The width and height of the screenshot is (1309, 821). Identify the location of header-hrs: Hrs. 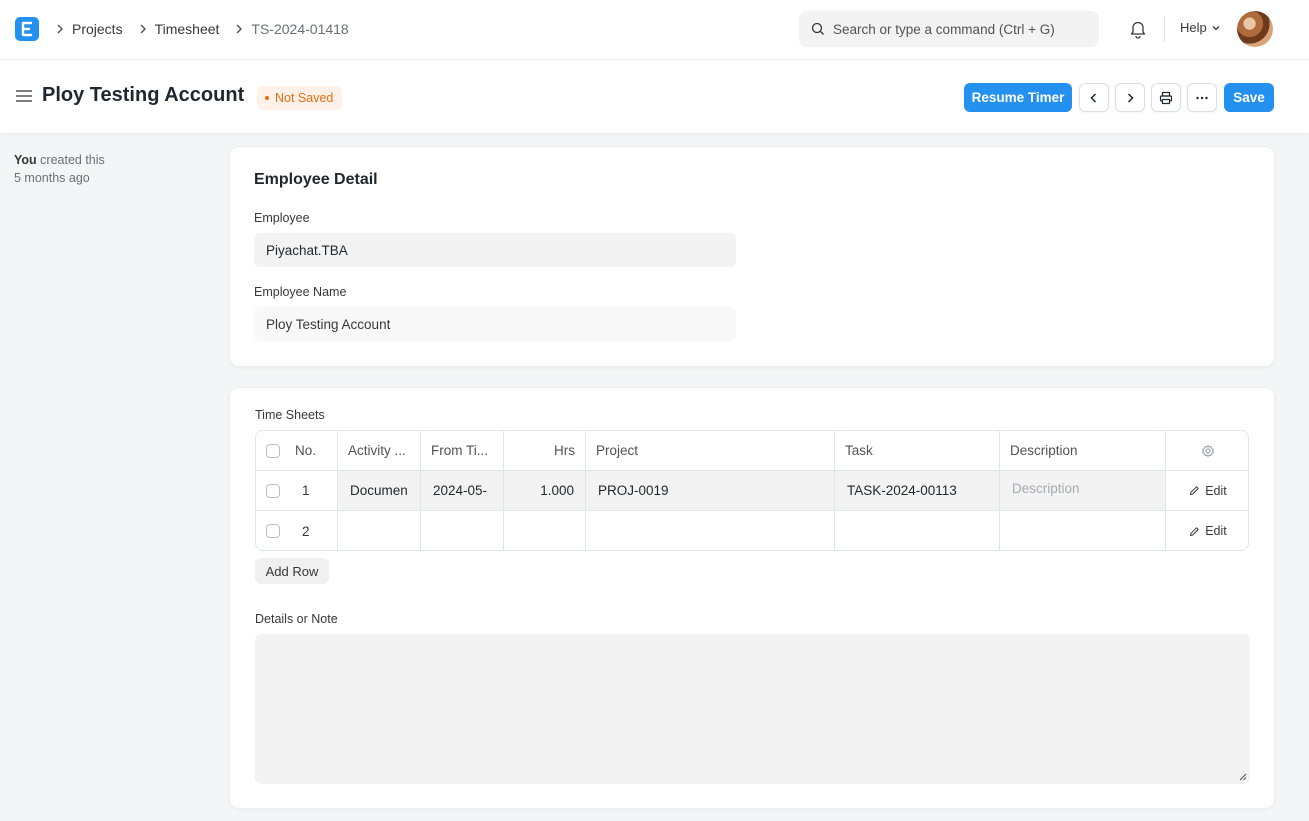
(545, 450).